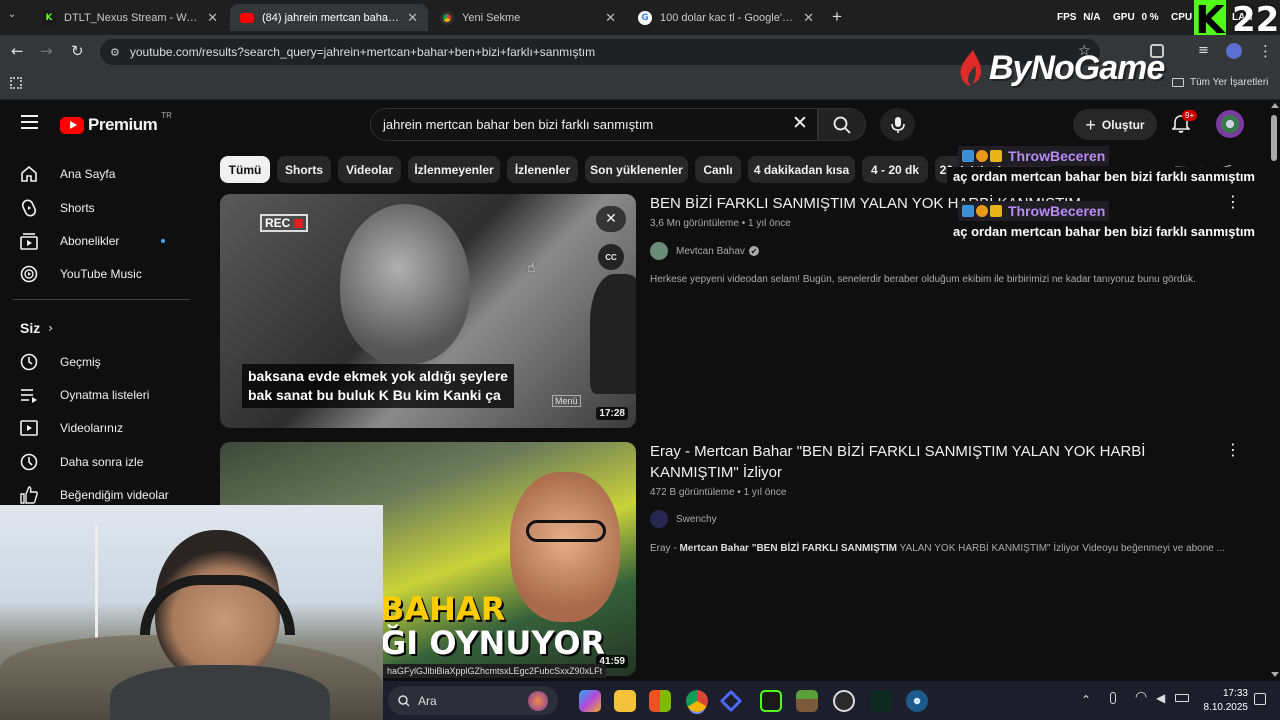 Image resolution: width=1280 pixels, height=720 pixels. Describe the element at coordinates (369, 169) in the screenshot. I see `chip-videos: Videolar` at that location.